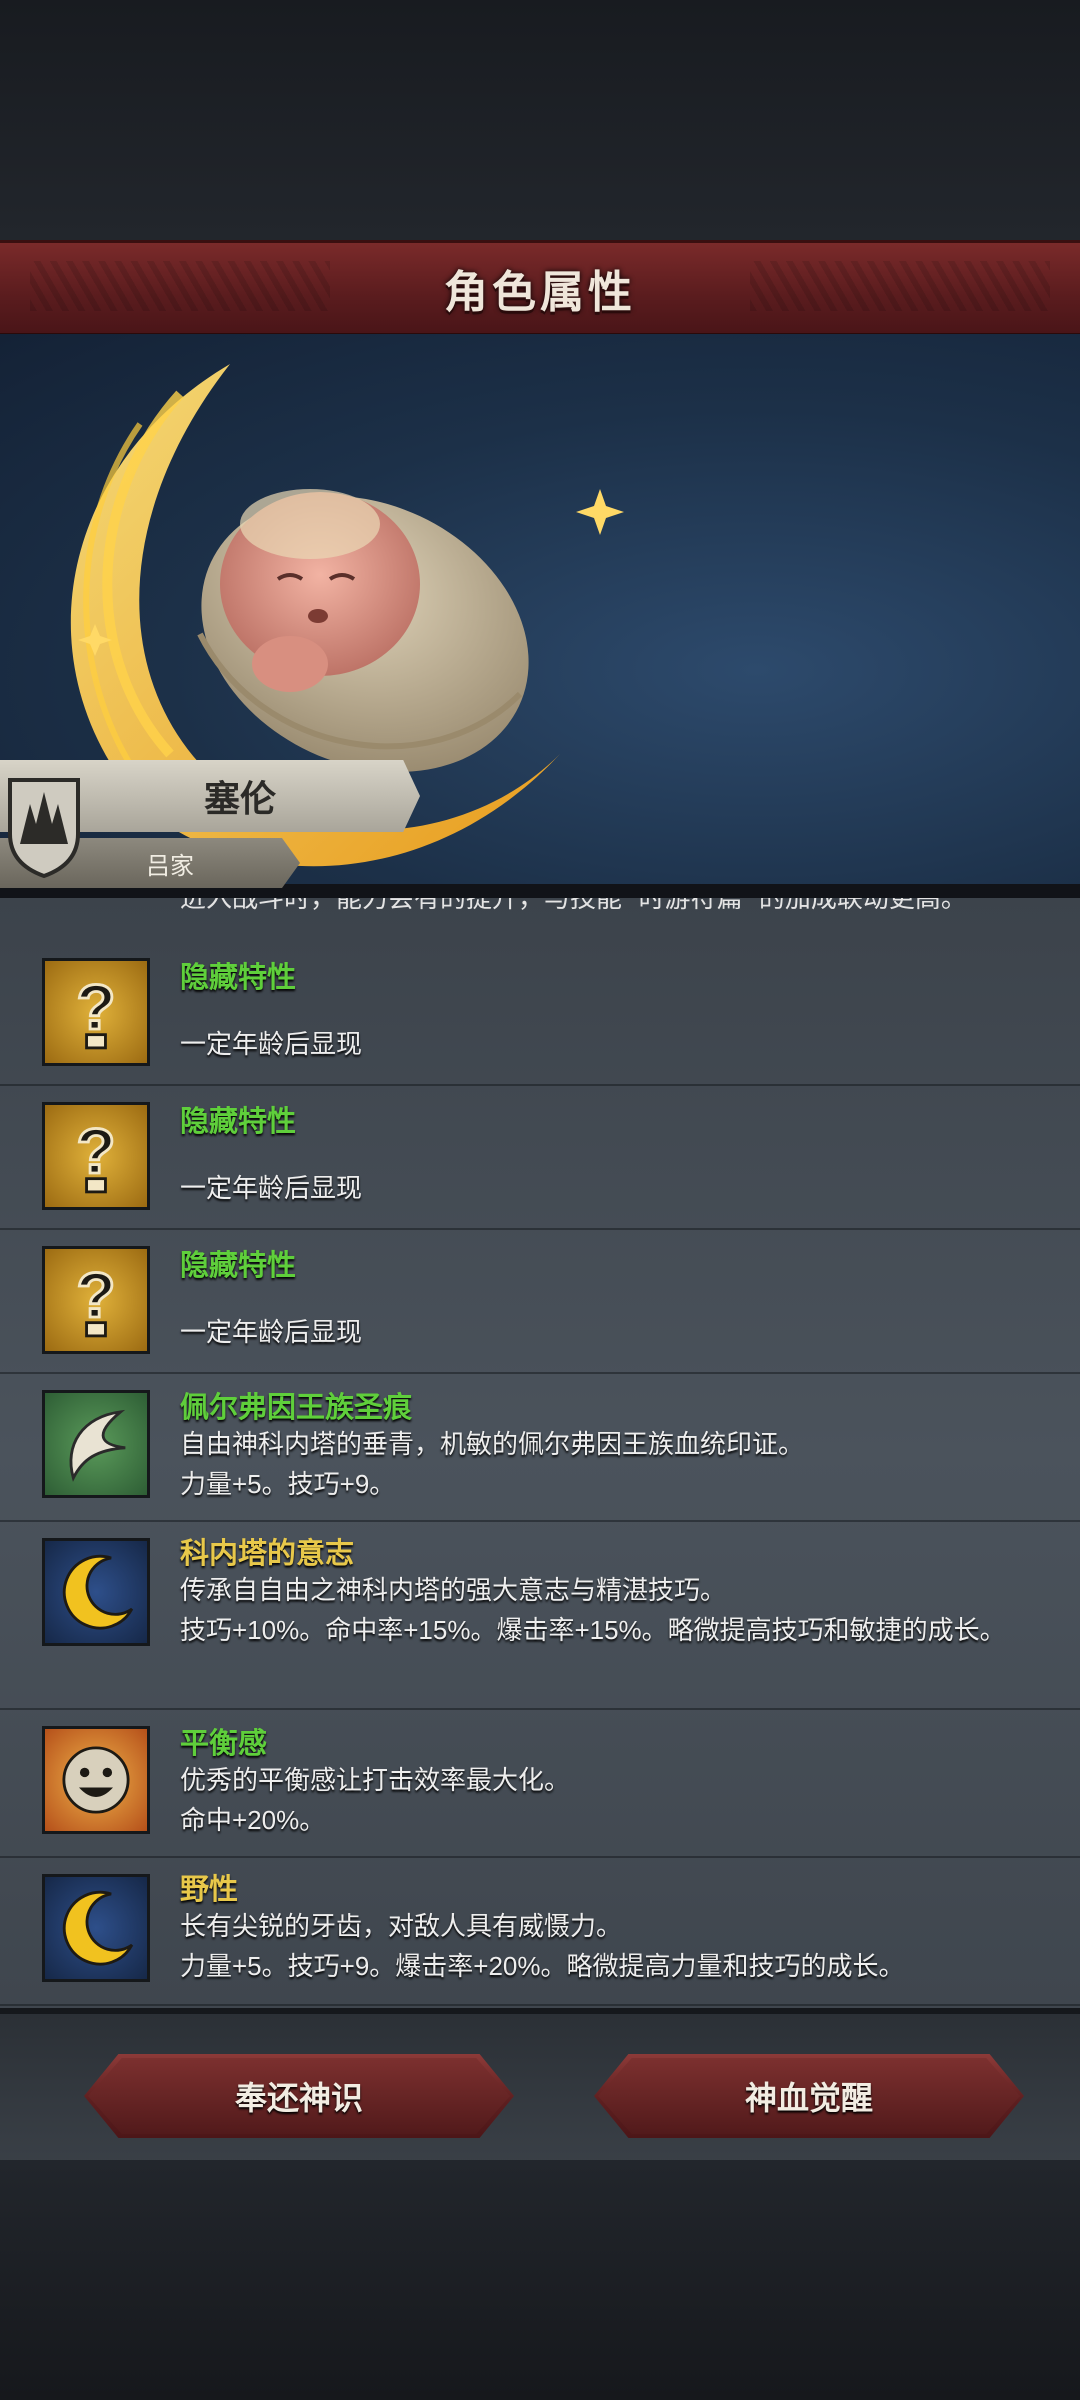  Describe the element at coordinates (96, 1444) in the screenshot. I see `royal-stigma-icon` at that location.